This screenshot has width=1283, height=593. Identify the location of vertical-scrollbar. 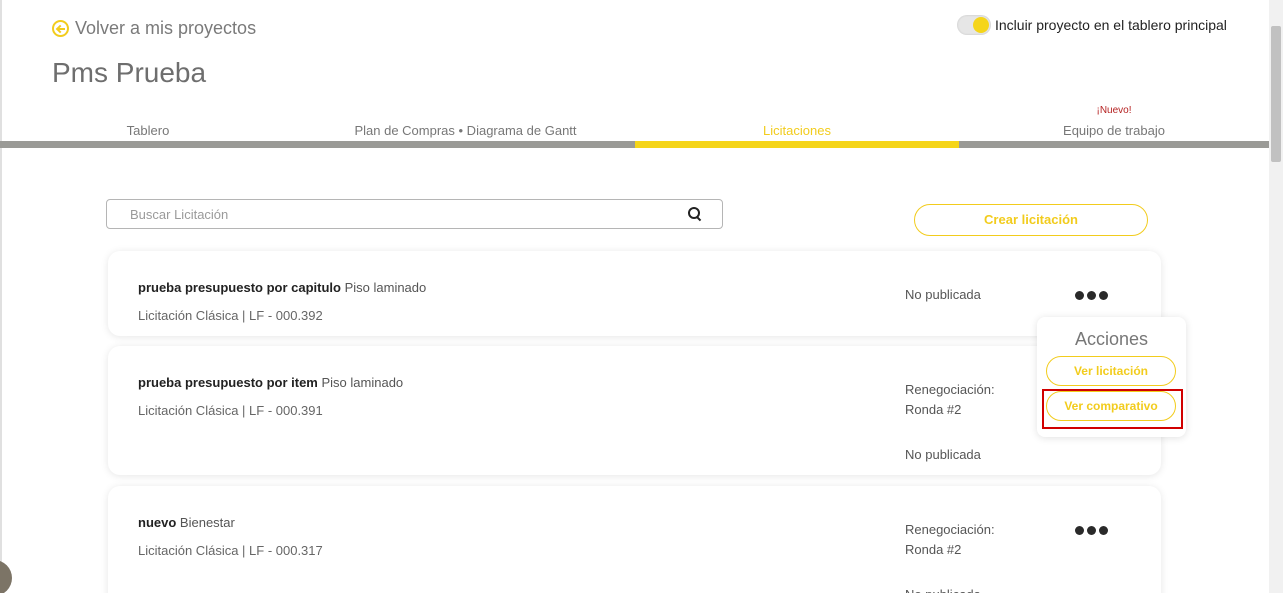
(1276, 296).